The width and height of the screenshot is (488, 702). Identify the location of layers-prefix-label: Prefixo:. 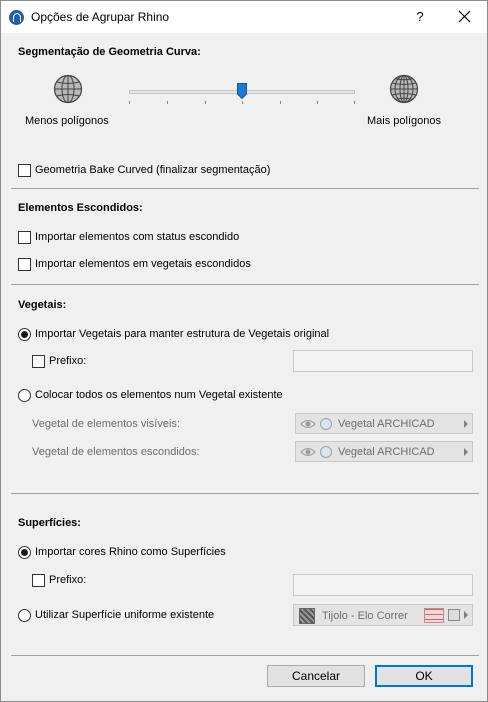
(67, 361).